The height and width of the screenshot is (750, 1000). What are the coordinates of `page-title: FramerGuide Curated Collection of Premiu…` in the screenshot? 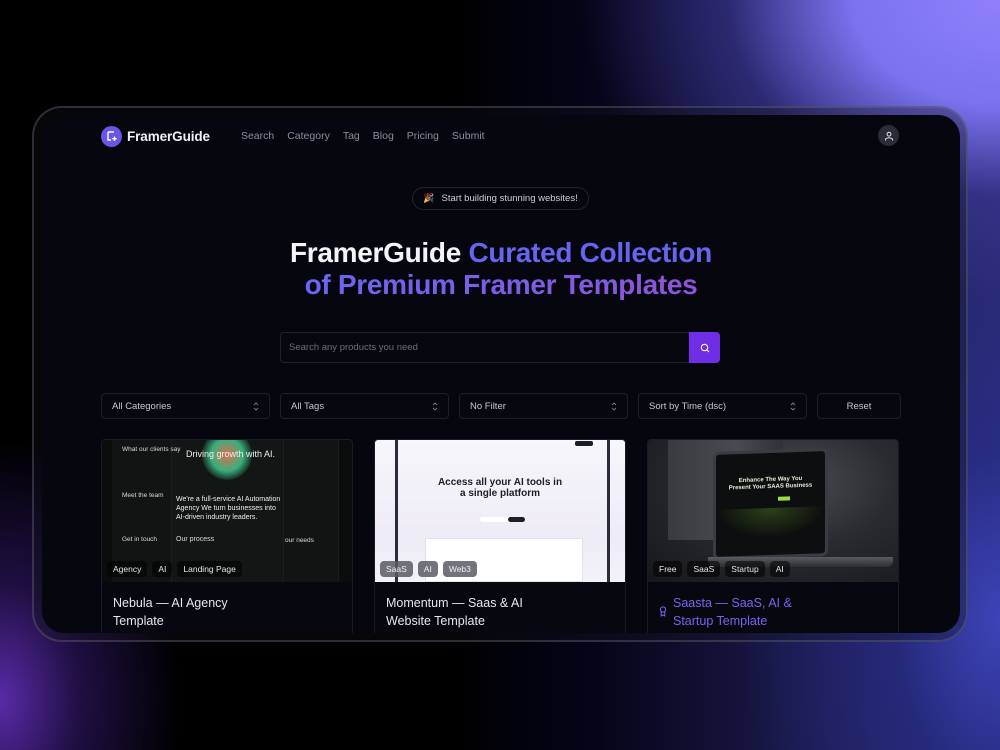 It's located at (501, 269).